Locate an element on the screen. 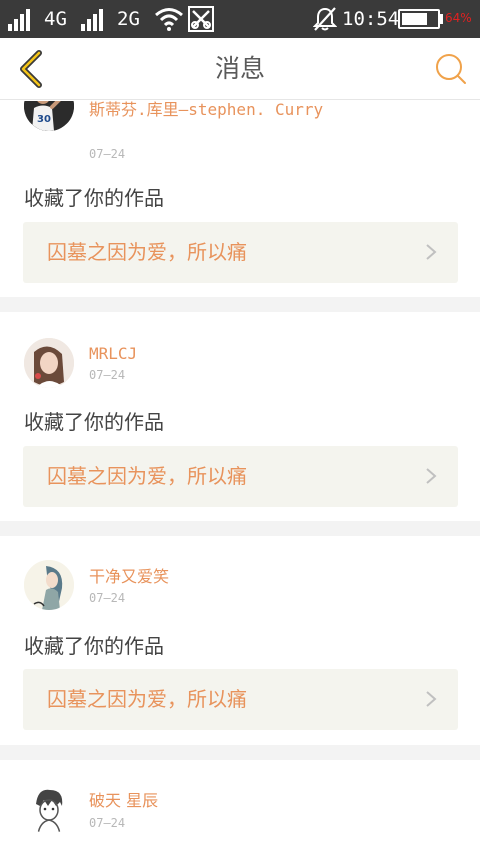  page-title: 消息 is located at coordinates (239, 68).